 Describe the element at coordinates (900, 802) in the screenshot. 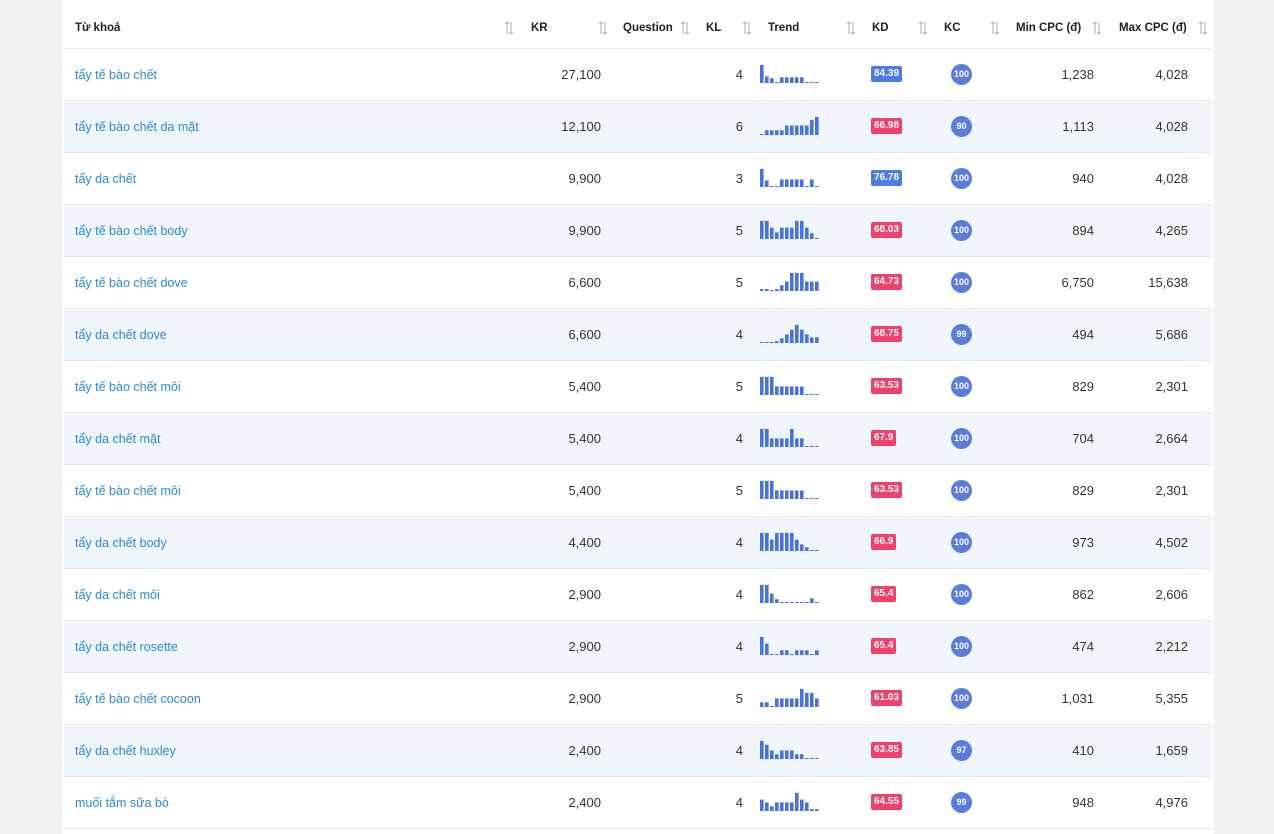

I see `kd-cell: 64.55` at that location.